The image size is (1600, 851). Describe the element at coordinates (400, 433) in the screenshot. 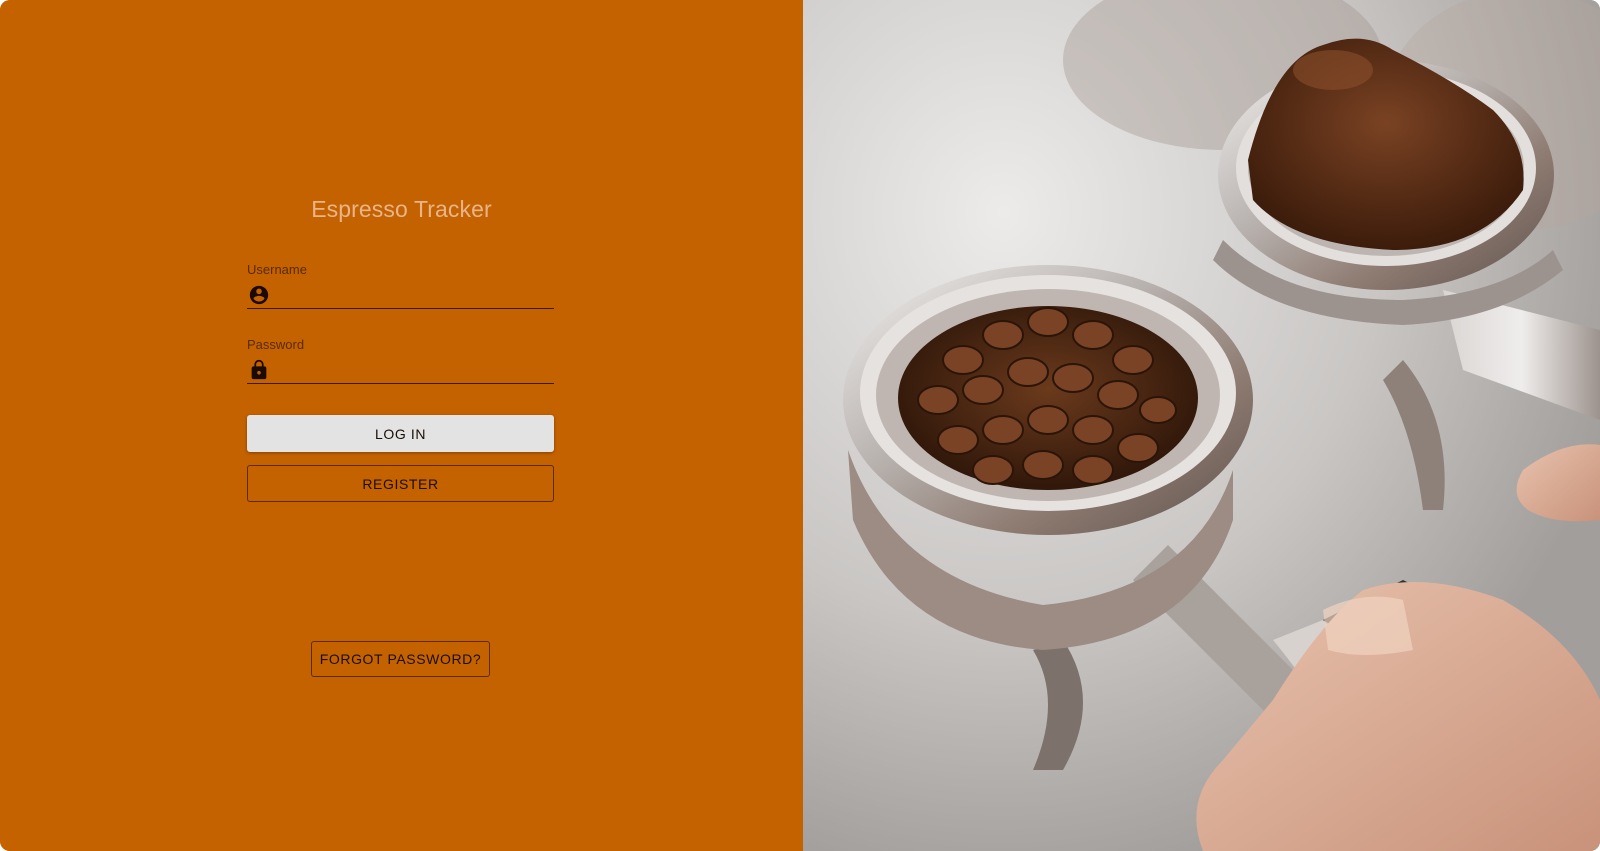

I see `login-button: LOG IN` at that location.